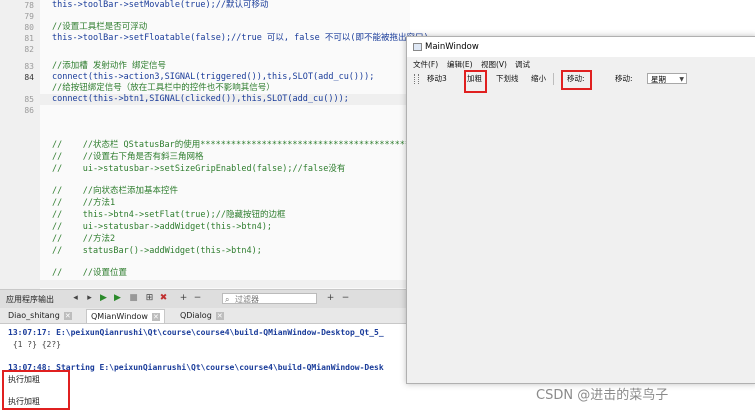 The height and width of the screenshot is (414, 755). Describe the element at coordinates (103, 298) in the screenshot. I see `run-icon: ▶` at that location.